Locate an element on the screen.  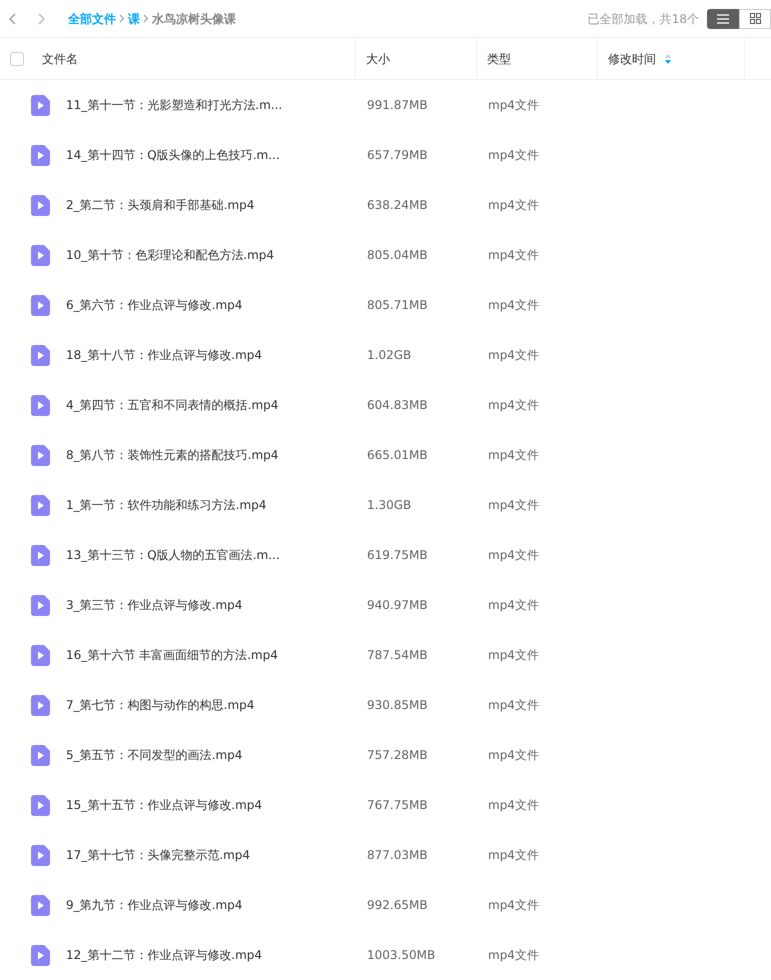
file-name: 4_第四节：五官和不同表情的概括.mp4 is located at coordinates (172, 405).